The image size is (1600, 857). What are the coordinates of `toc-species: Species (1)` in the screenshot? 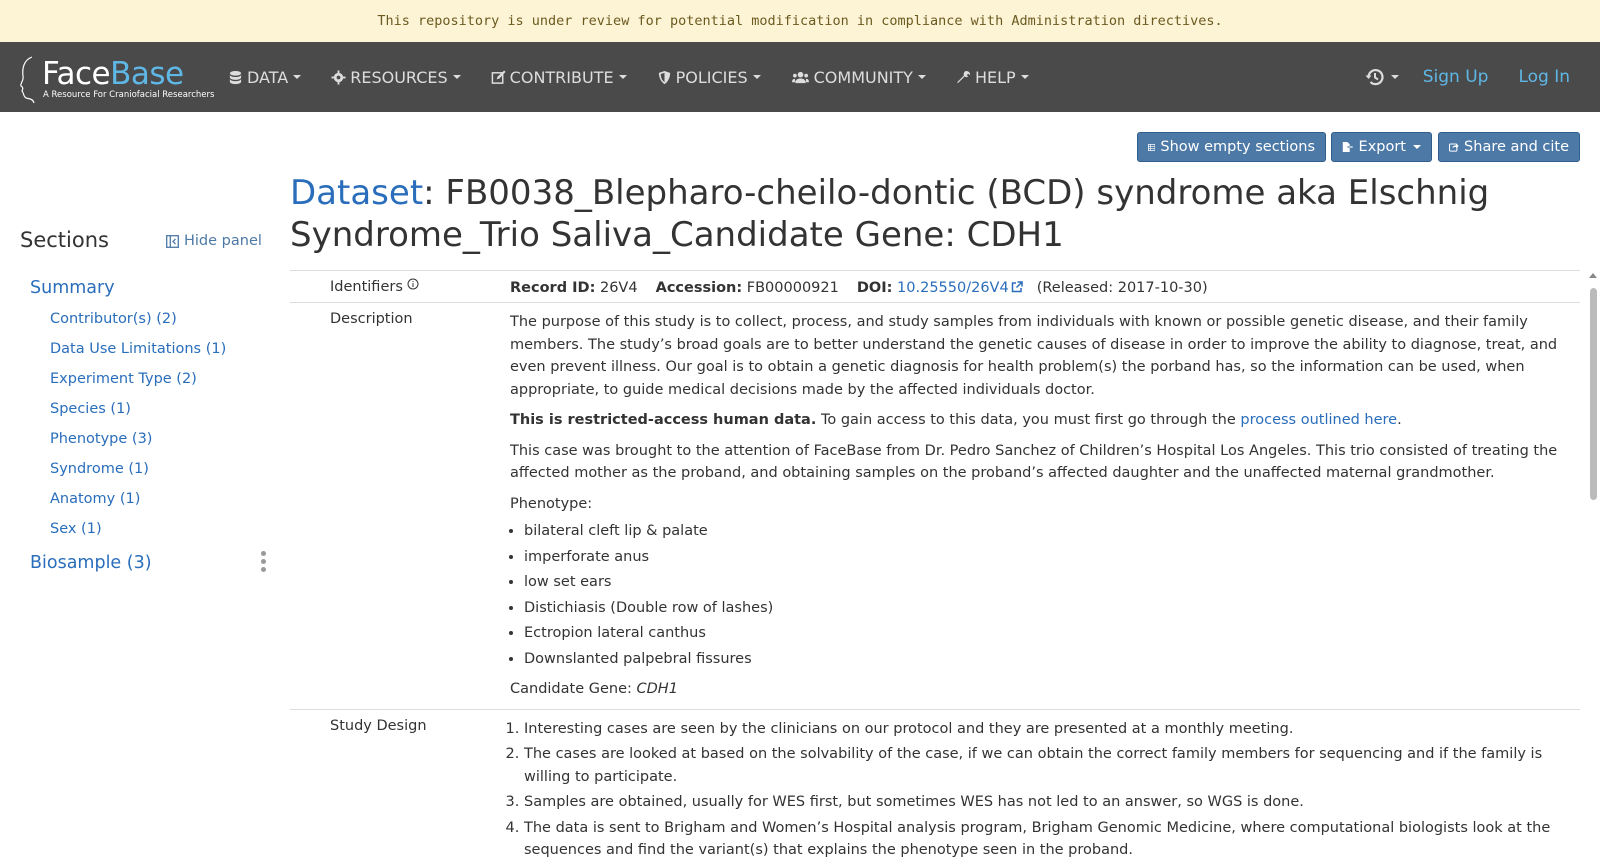 It's located at (90, 409).